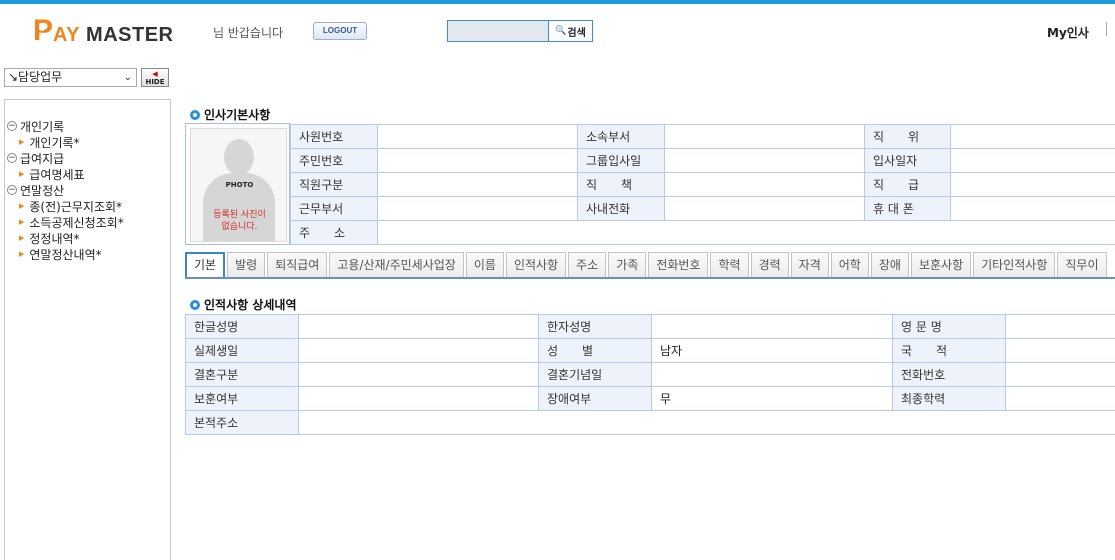 The width and height of the screenshot is (1115, 560). I want to click on search-icon: 🔍, so click(561, 31).